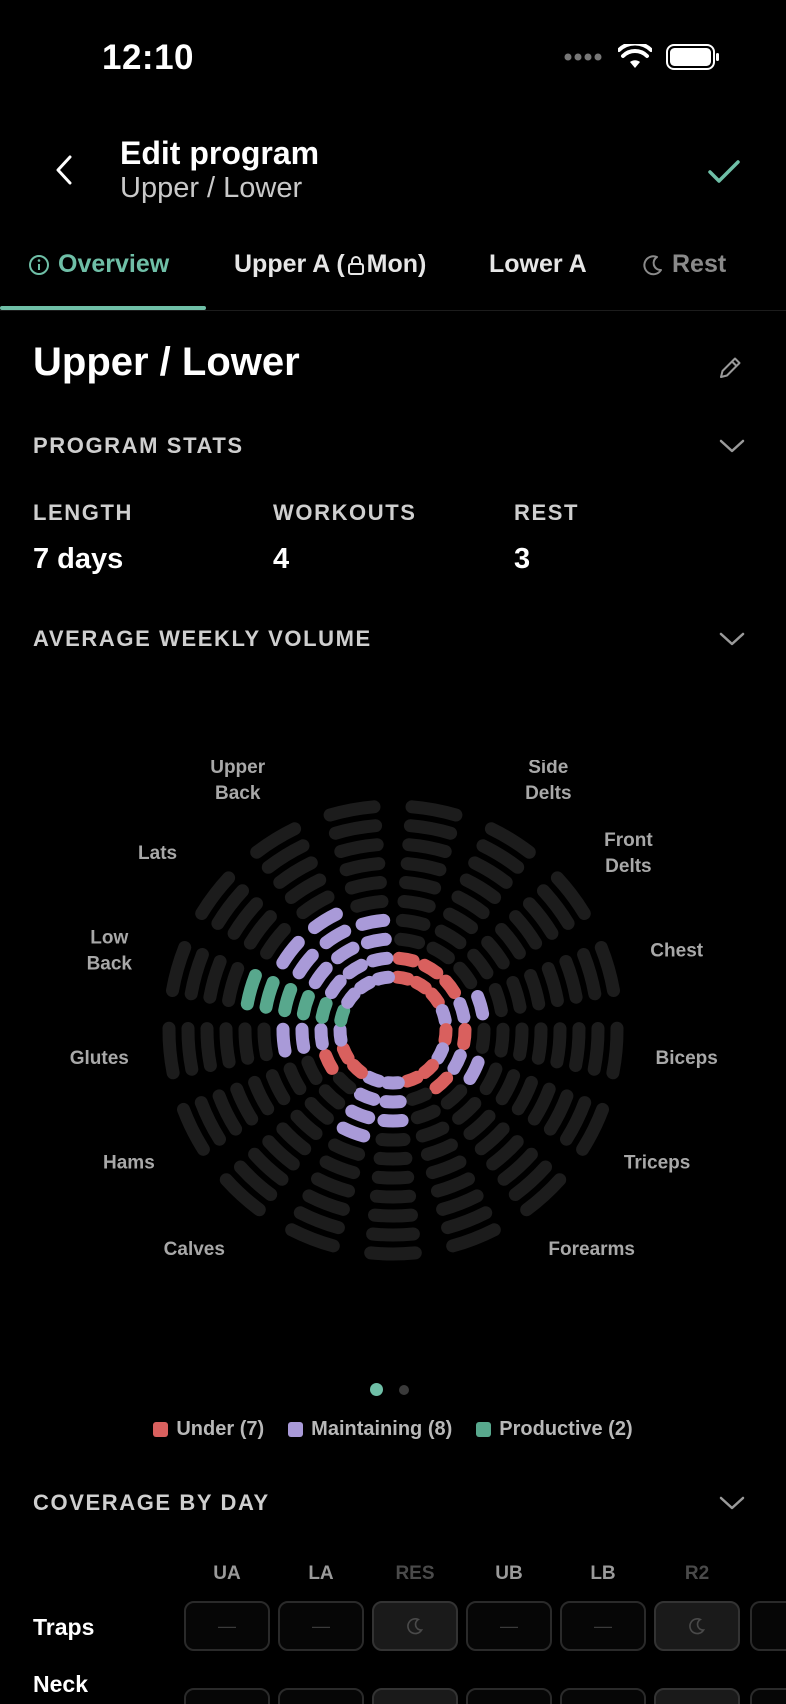  Describe the element at coordinates (548, 782) in the screenshot. I see `muscle-label-side-delts: Side Delts` at that location.